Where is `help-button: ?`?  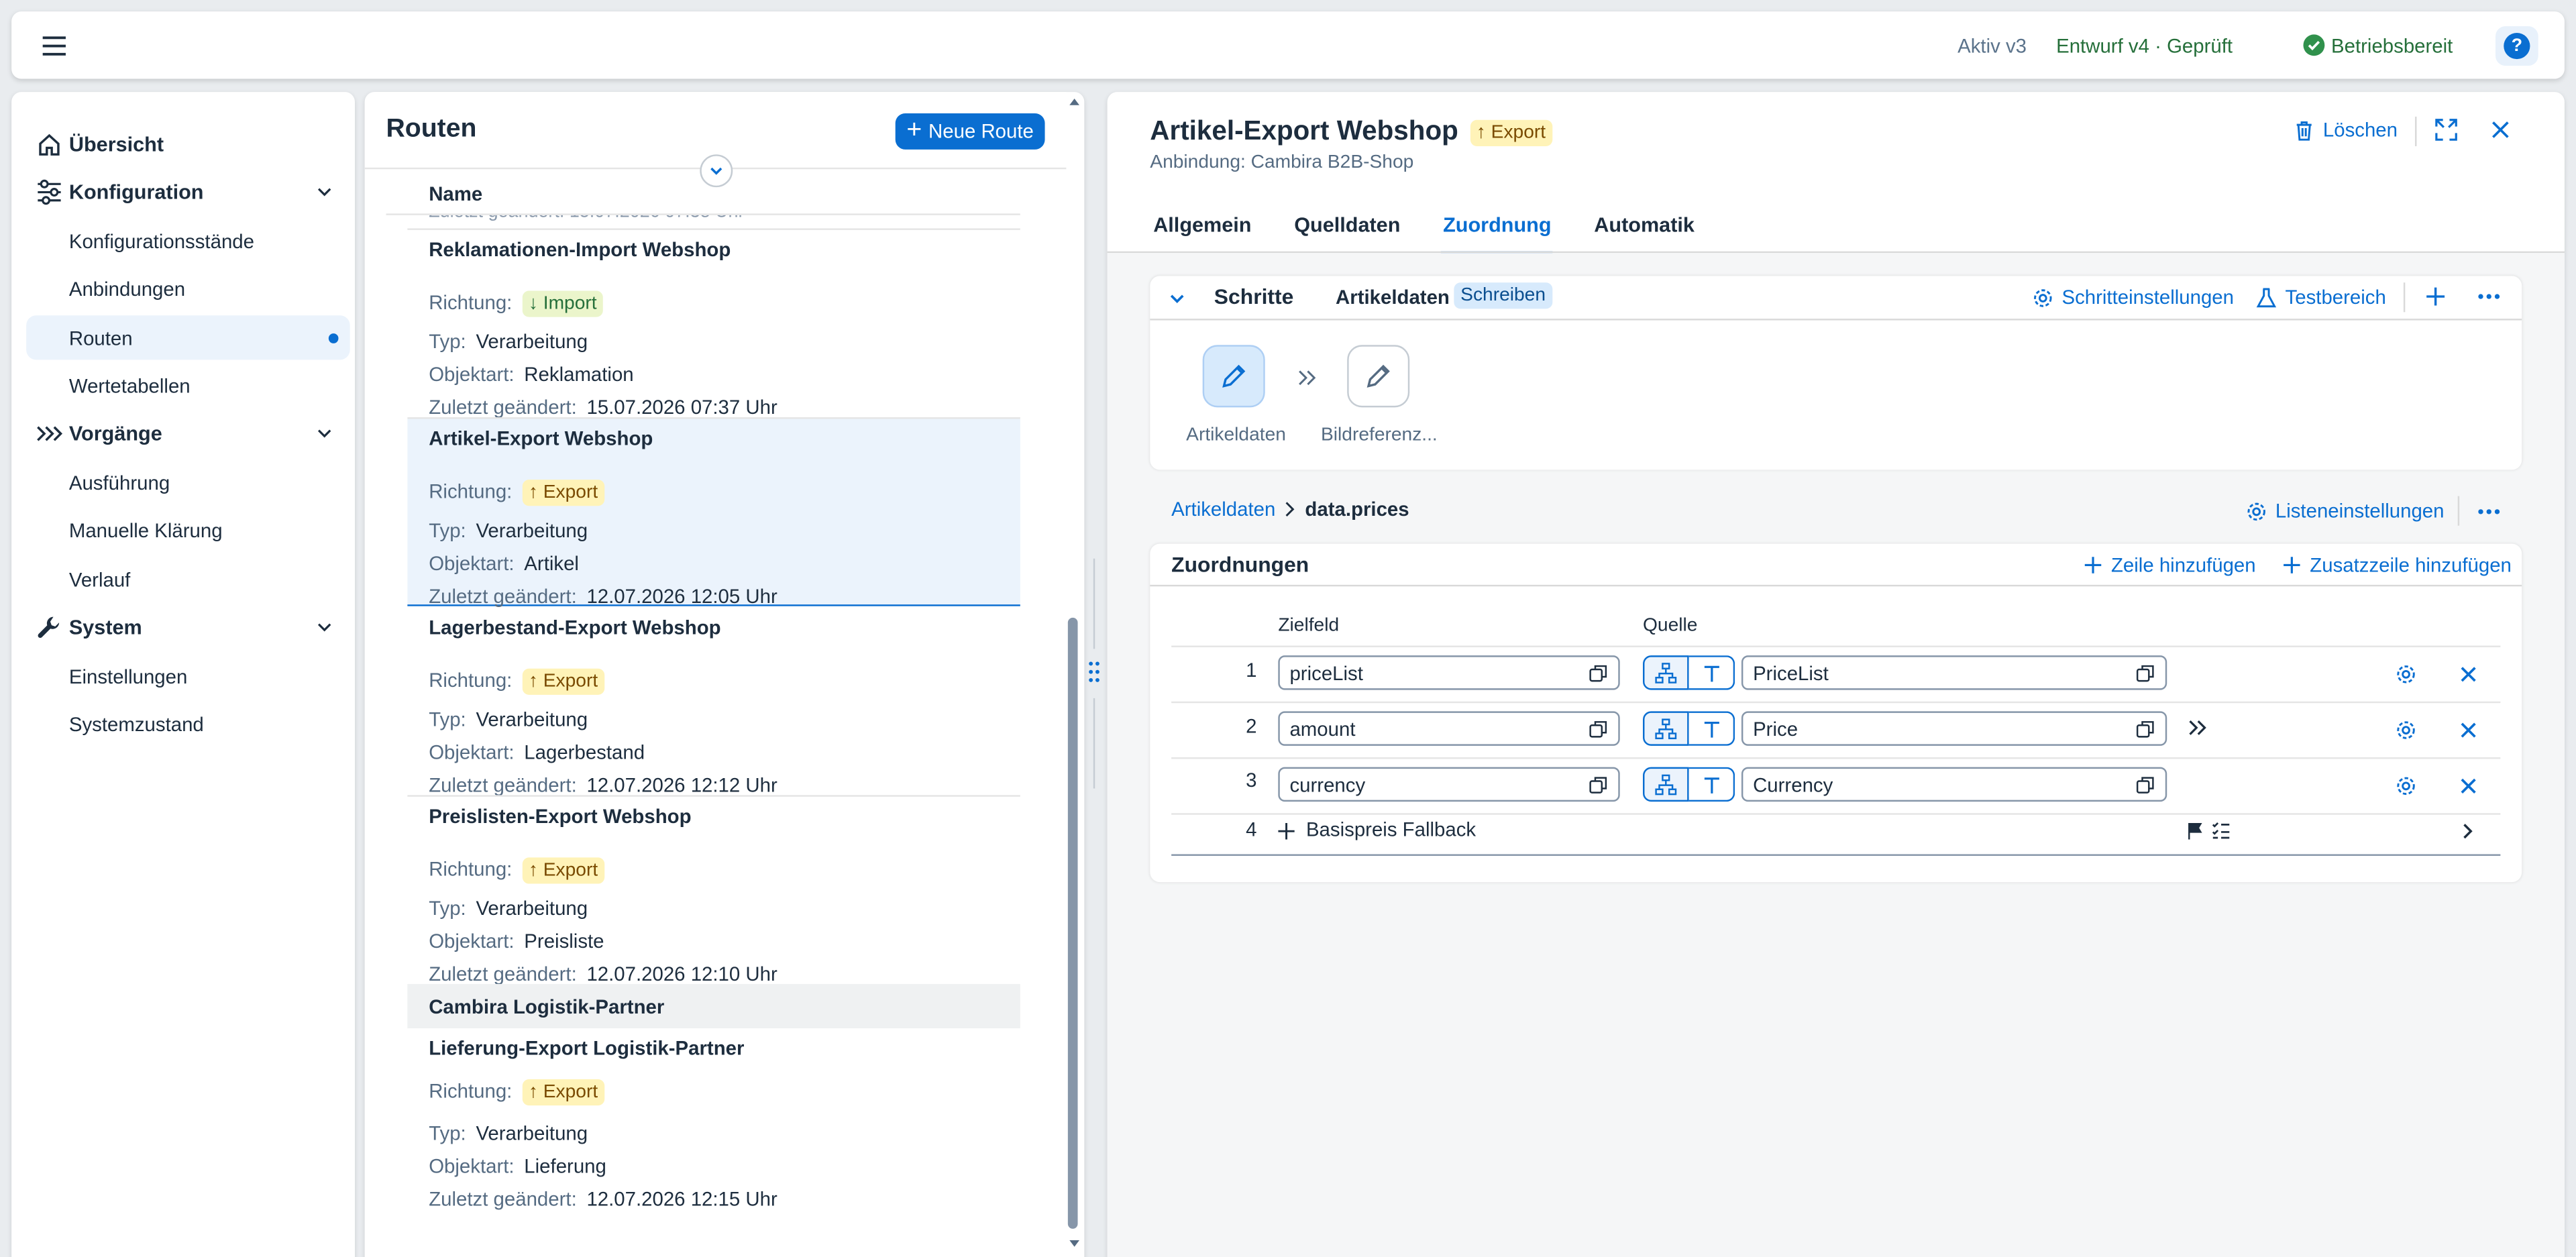 help-button: ? is located at coordinates (2517, 45).